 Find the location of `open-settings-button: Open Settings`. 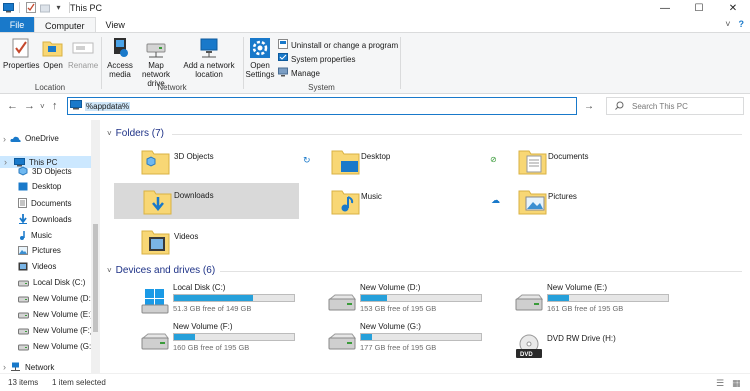

open-settings-button: Open Settings is located at coordinates (260, 58).